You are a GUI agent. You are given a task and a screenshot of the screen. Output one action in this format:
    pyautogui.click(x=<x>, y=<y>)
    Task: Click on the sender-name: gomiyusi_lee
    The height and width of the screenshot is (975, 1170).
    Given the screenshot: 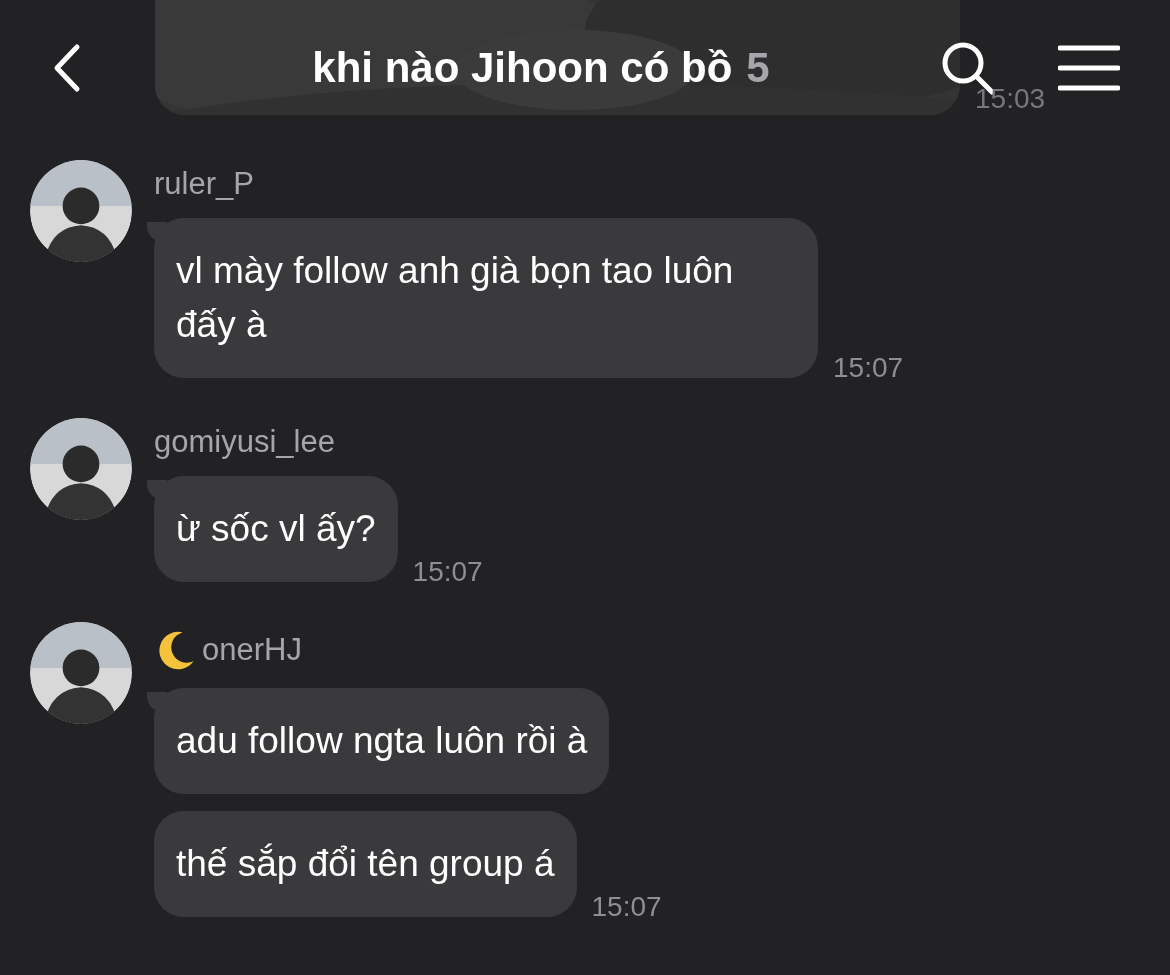 What is the action you would take?
    pyautogui.click(x=244, y=442)
    